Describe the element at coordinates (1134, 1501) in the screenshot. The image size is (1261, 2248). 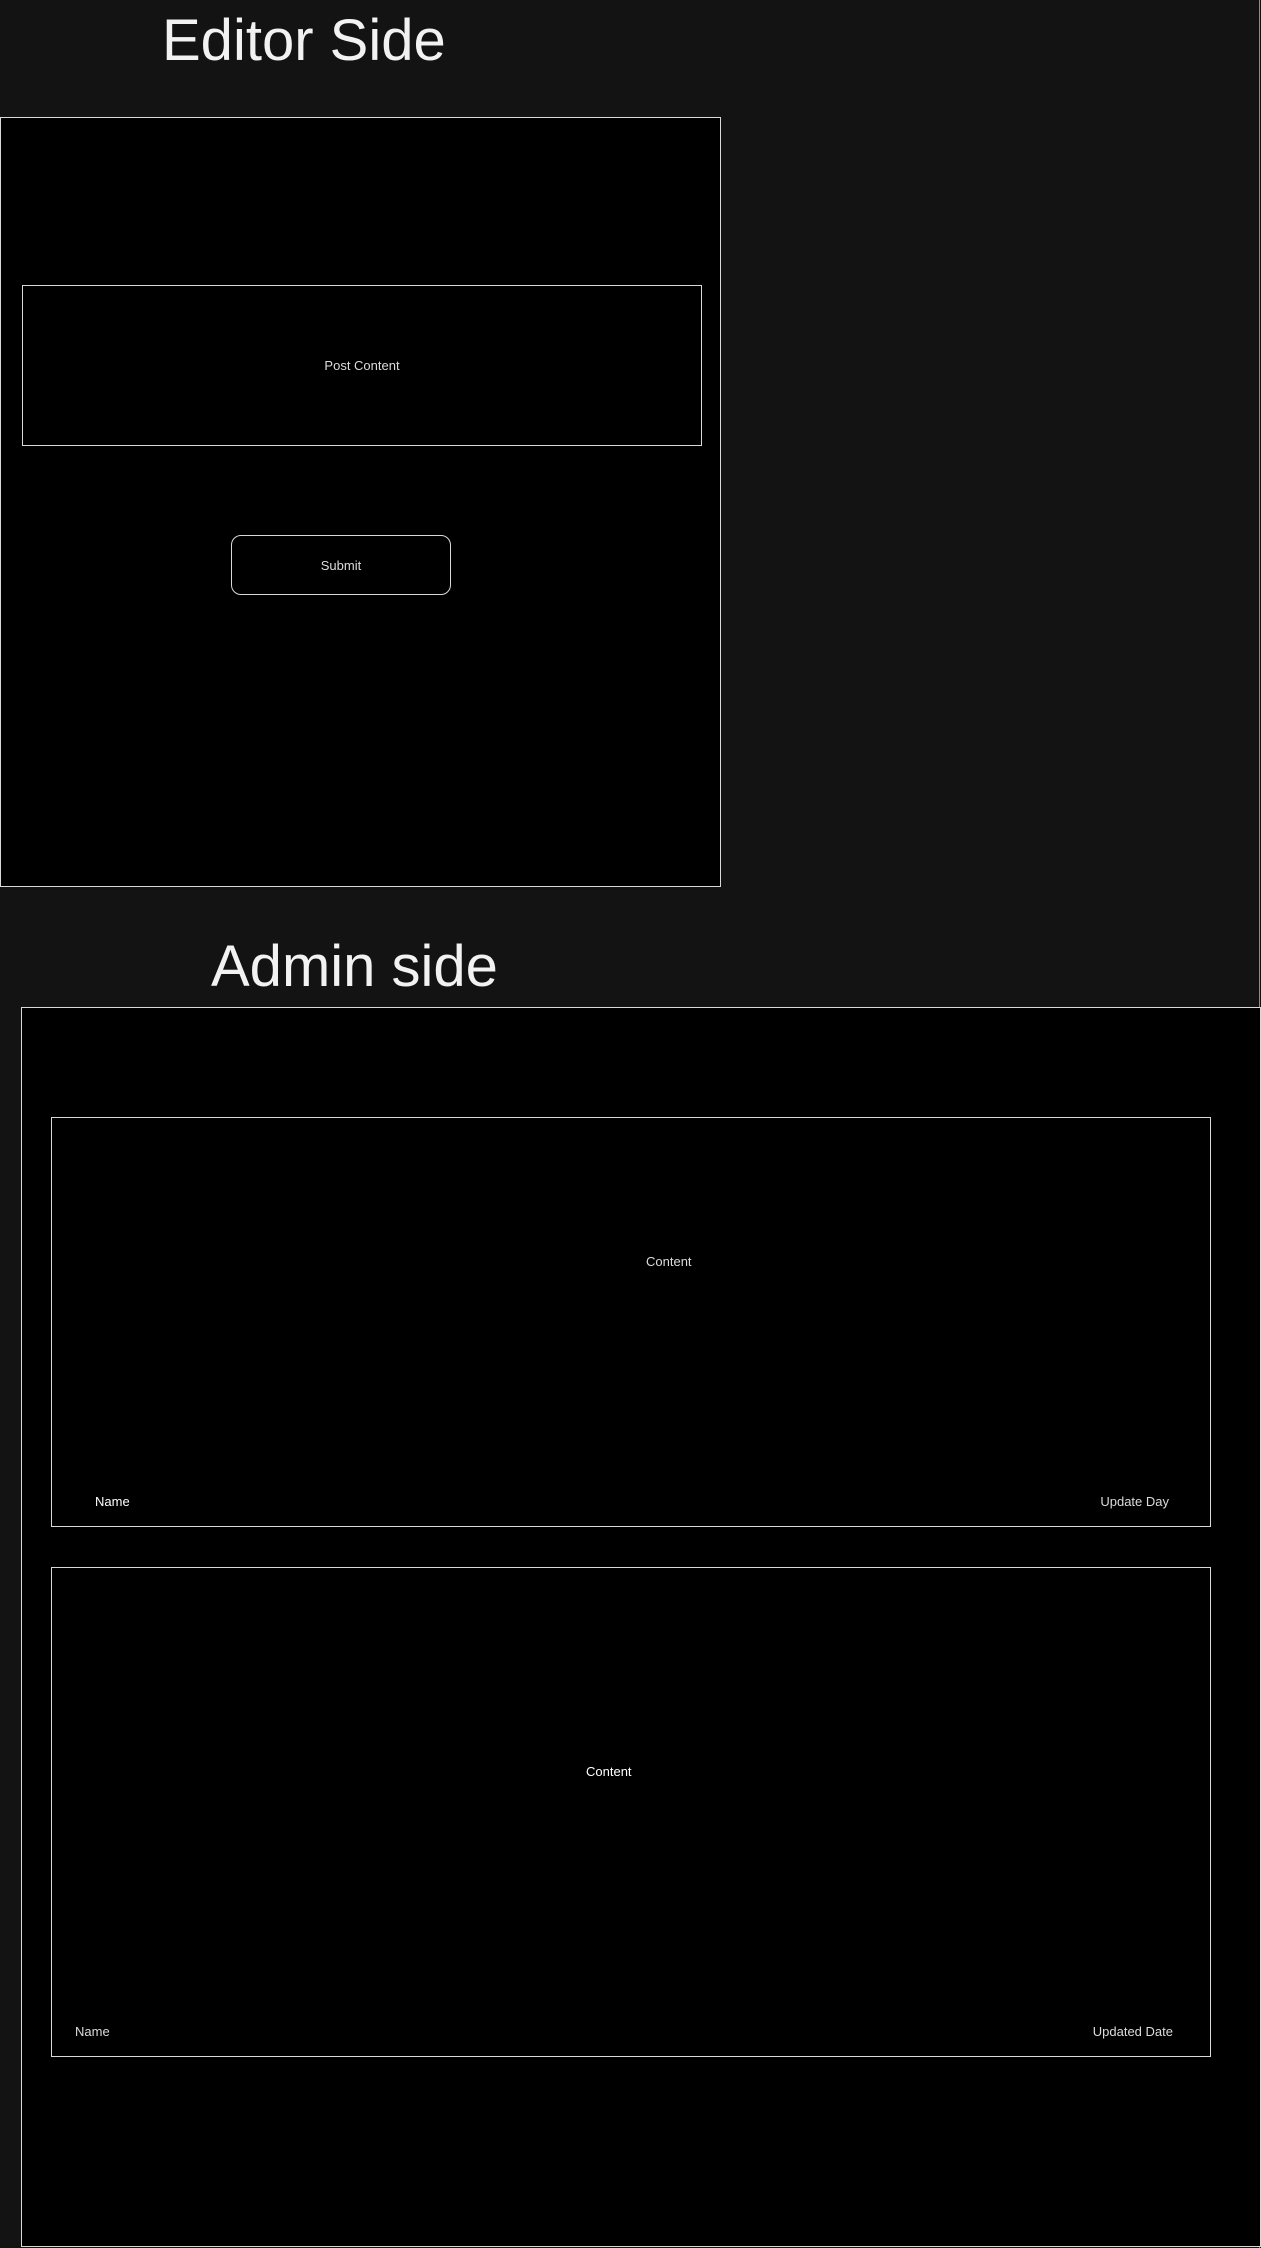
I see `post-update-date: Update Day` at that location.